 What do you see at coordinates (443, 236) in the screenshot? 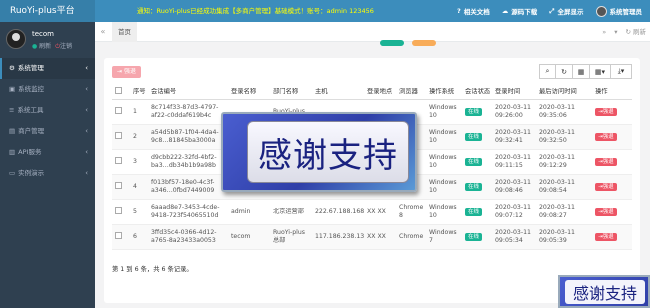
I see `cell-os: Windows 7` at bounding box center [443, 236].